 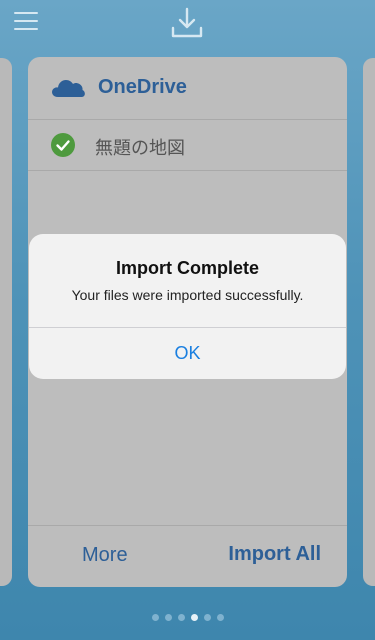 What do you see at coordinates (187, 88) in the screenshot?
I see `card-header: OneDrive` at bounding box center [187, 88].